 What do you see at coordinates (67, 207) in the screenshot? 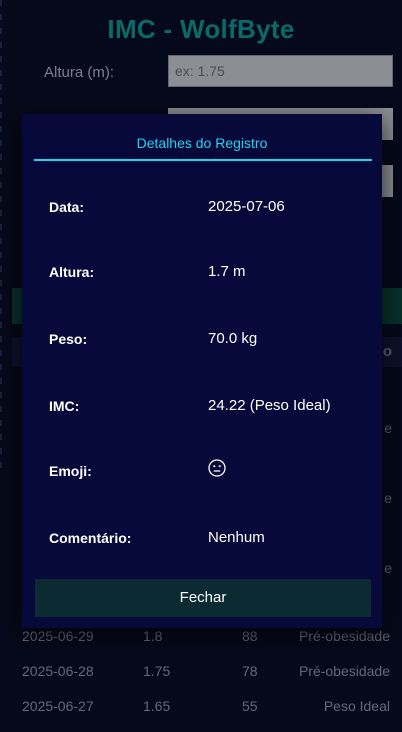
I see `date-label: Data:` at bounding box center [67, 207].